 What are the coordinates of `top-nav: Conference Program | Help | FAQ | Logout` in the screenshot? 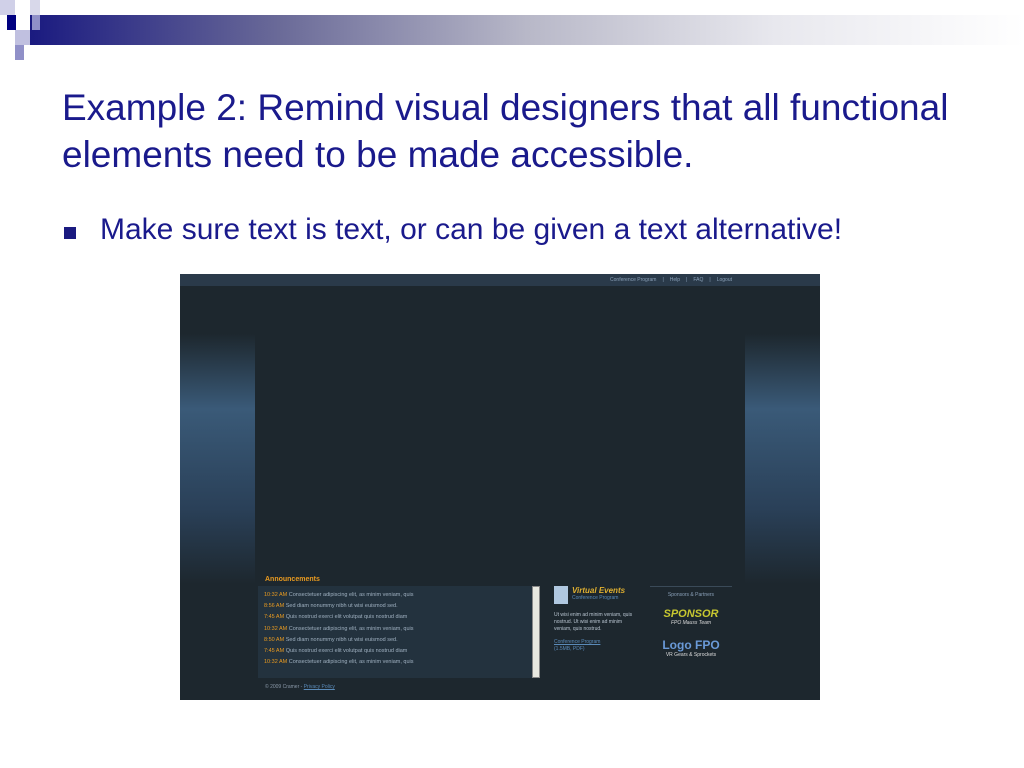 It's located at (500, 280).